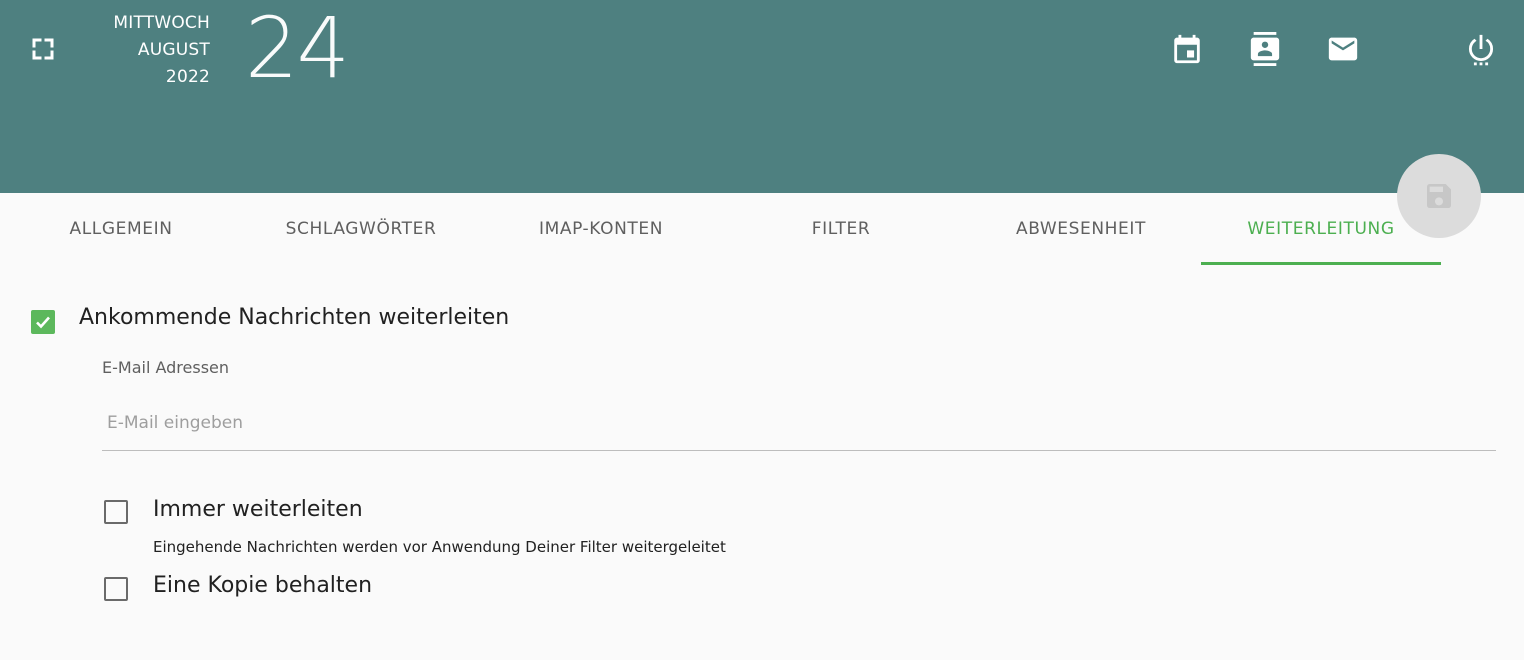 The image size is (1524, 660). I want to click on power-icon, so click(1481, 49).